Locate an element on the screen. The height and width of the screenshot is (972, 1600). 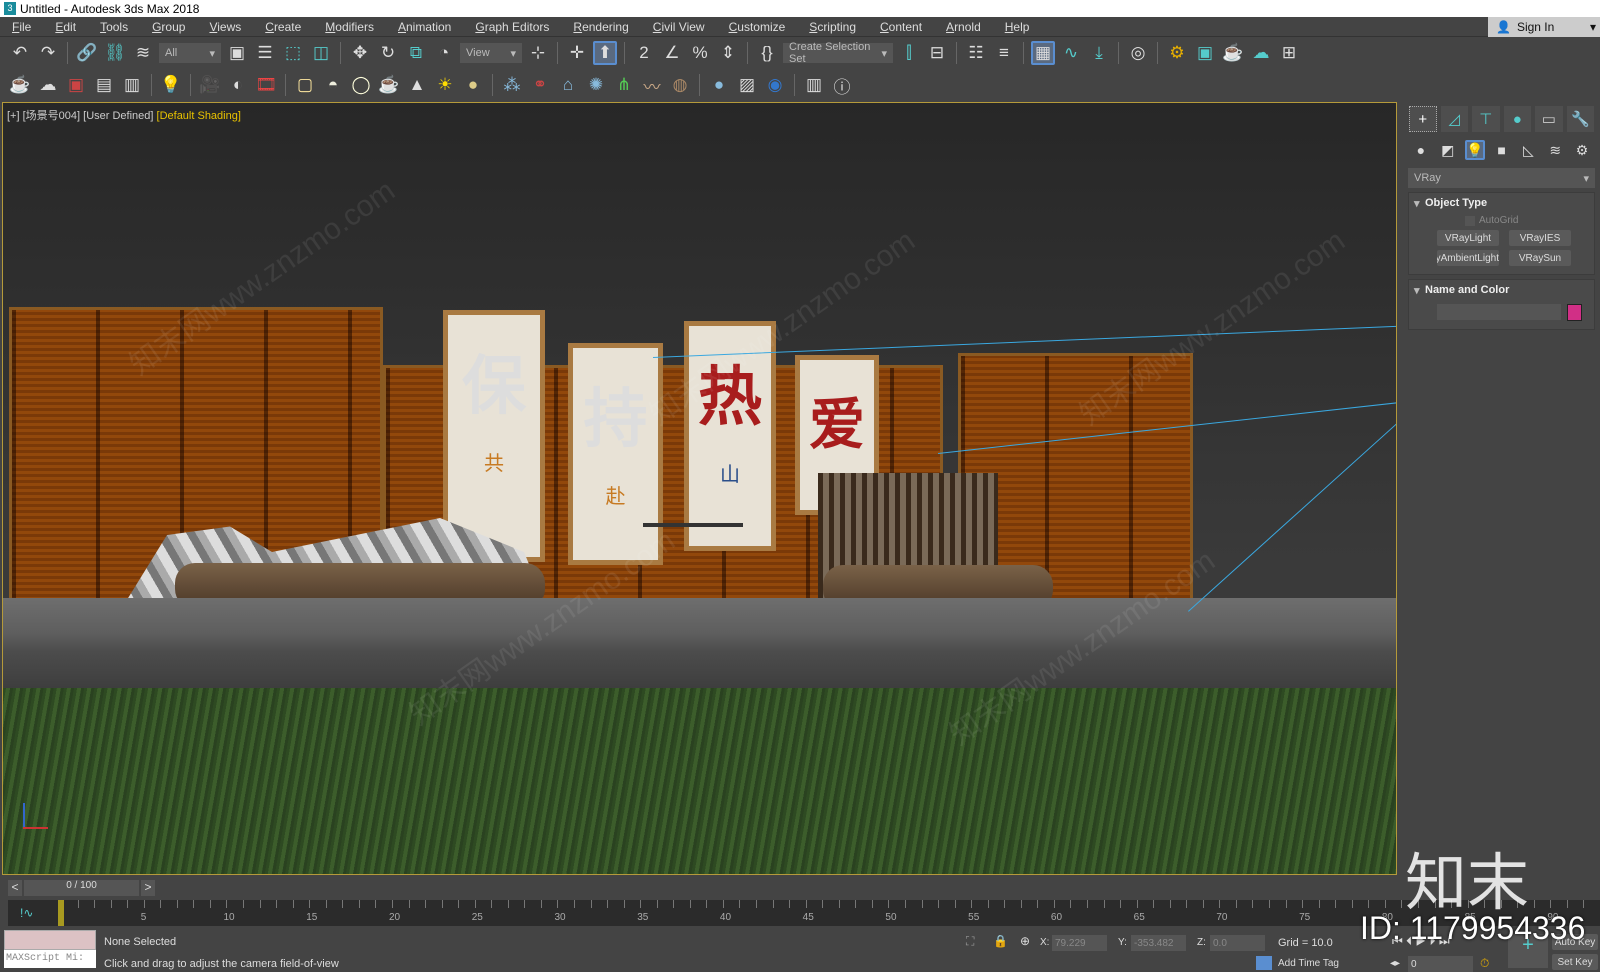
pivot-center-icon: ⊹ is located at coordinates (538, 53).